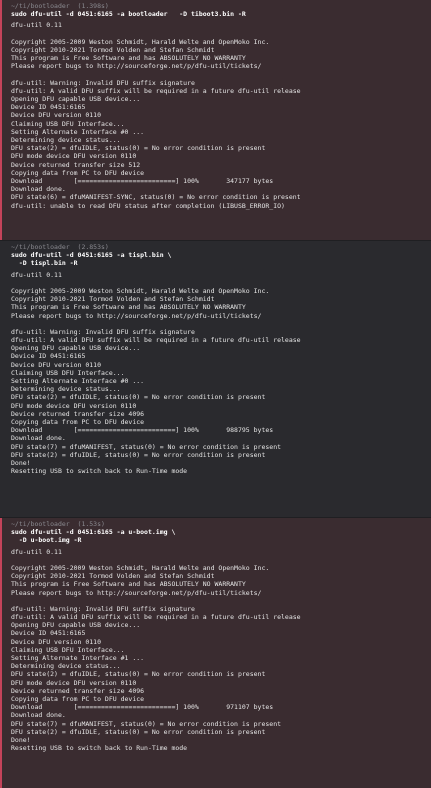 The width and height of the screenshot is (431, 788). I want to click on prompt-line: ~/ti/bootloader (1.398s), so click(221, 6).